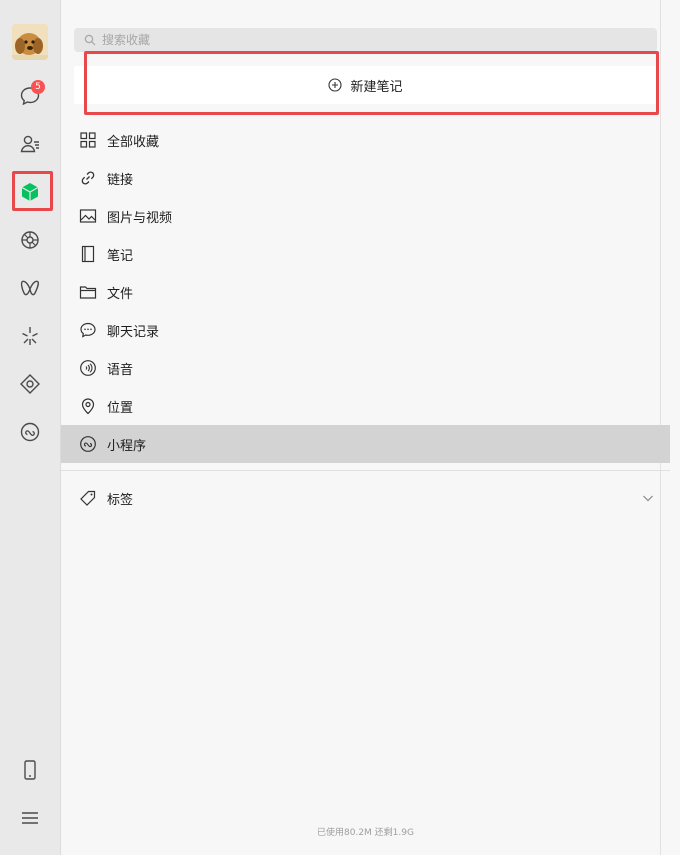 The height and width of the screenshot is (855, 680). Describe the element at coordinates (88, 216) in the screenshot. I see `image-icon` at that location.